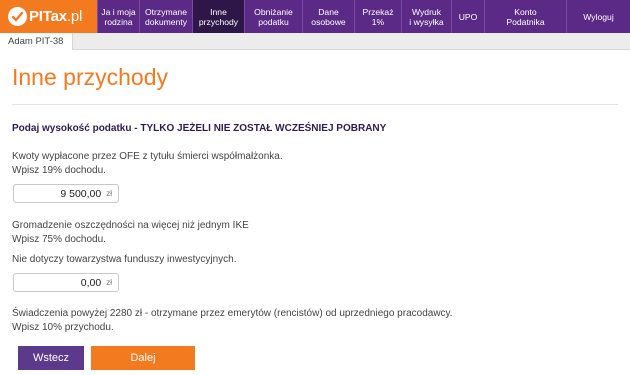  What do you see at coordinates (59, 170) in the screenshot?
I see `field-ofe-hint: Wpisz 19% dochodu.` at bounding box center [59, 170].